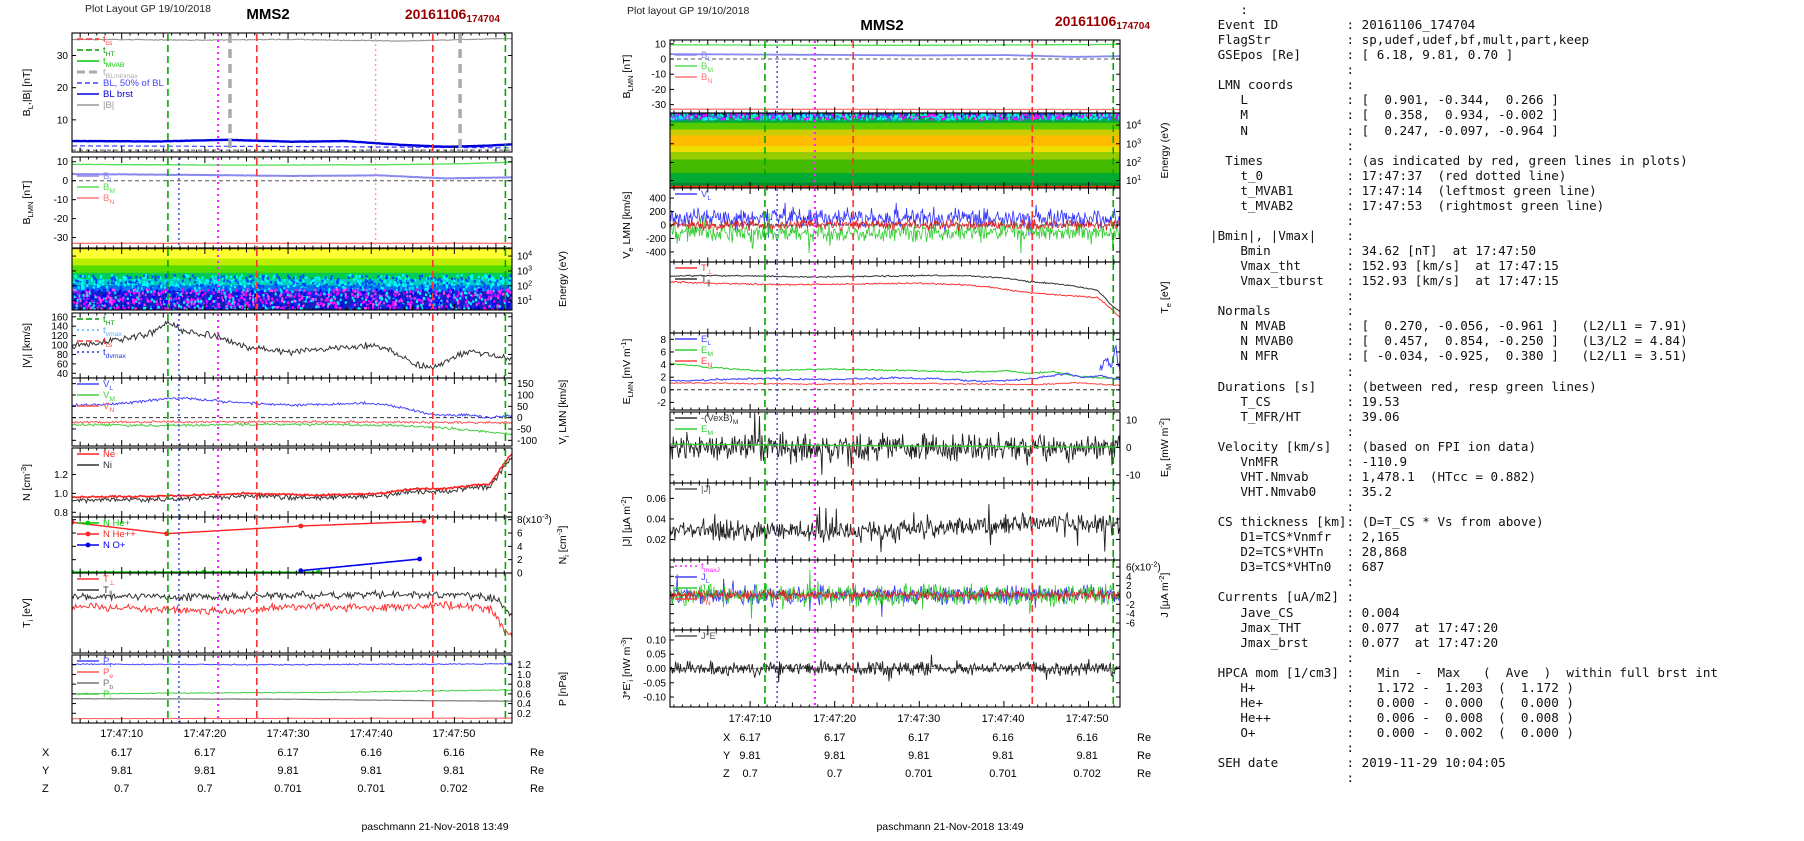 The image size is (1804, 841). I want to click on y-tick-label: 0.04, so click(657, 519).